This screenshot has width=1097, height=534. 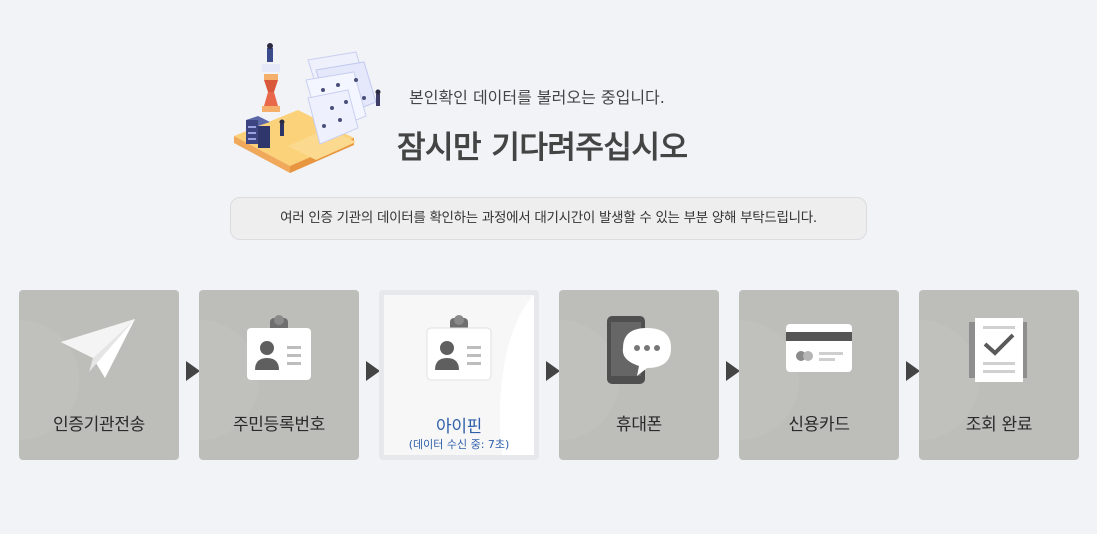 What do you see at coordinates (819, 348) in the screenshot?
I see `credit-card-icon` at bounding box center [819, 348].